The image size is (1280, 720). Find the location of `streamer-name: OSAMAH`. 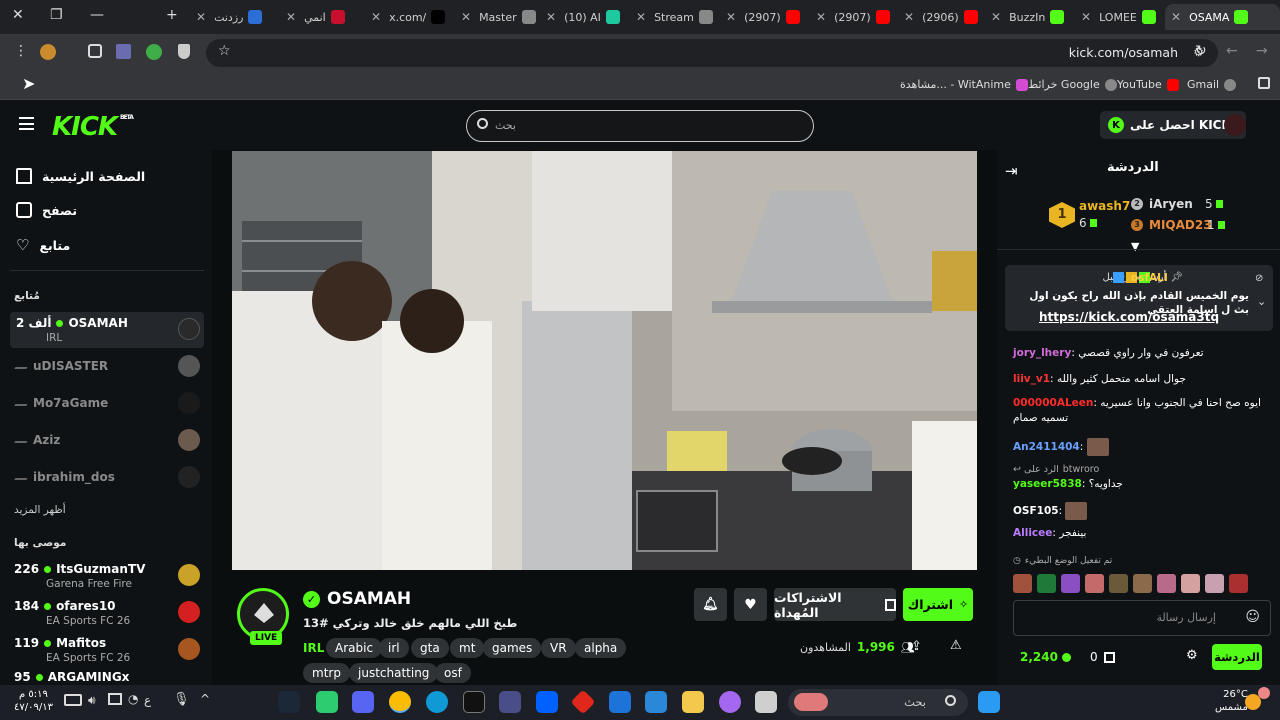

streamer-name: OSAMAH is located at coordinates (369, 599).